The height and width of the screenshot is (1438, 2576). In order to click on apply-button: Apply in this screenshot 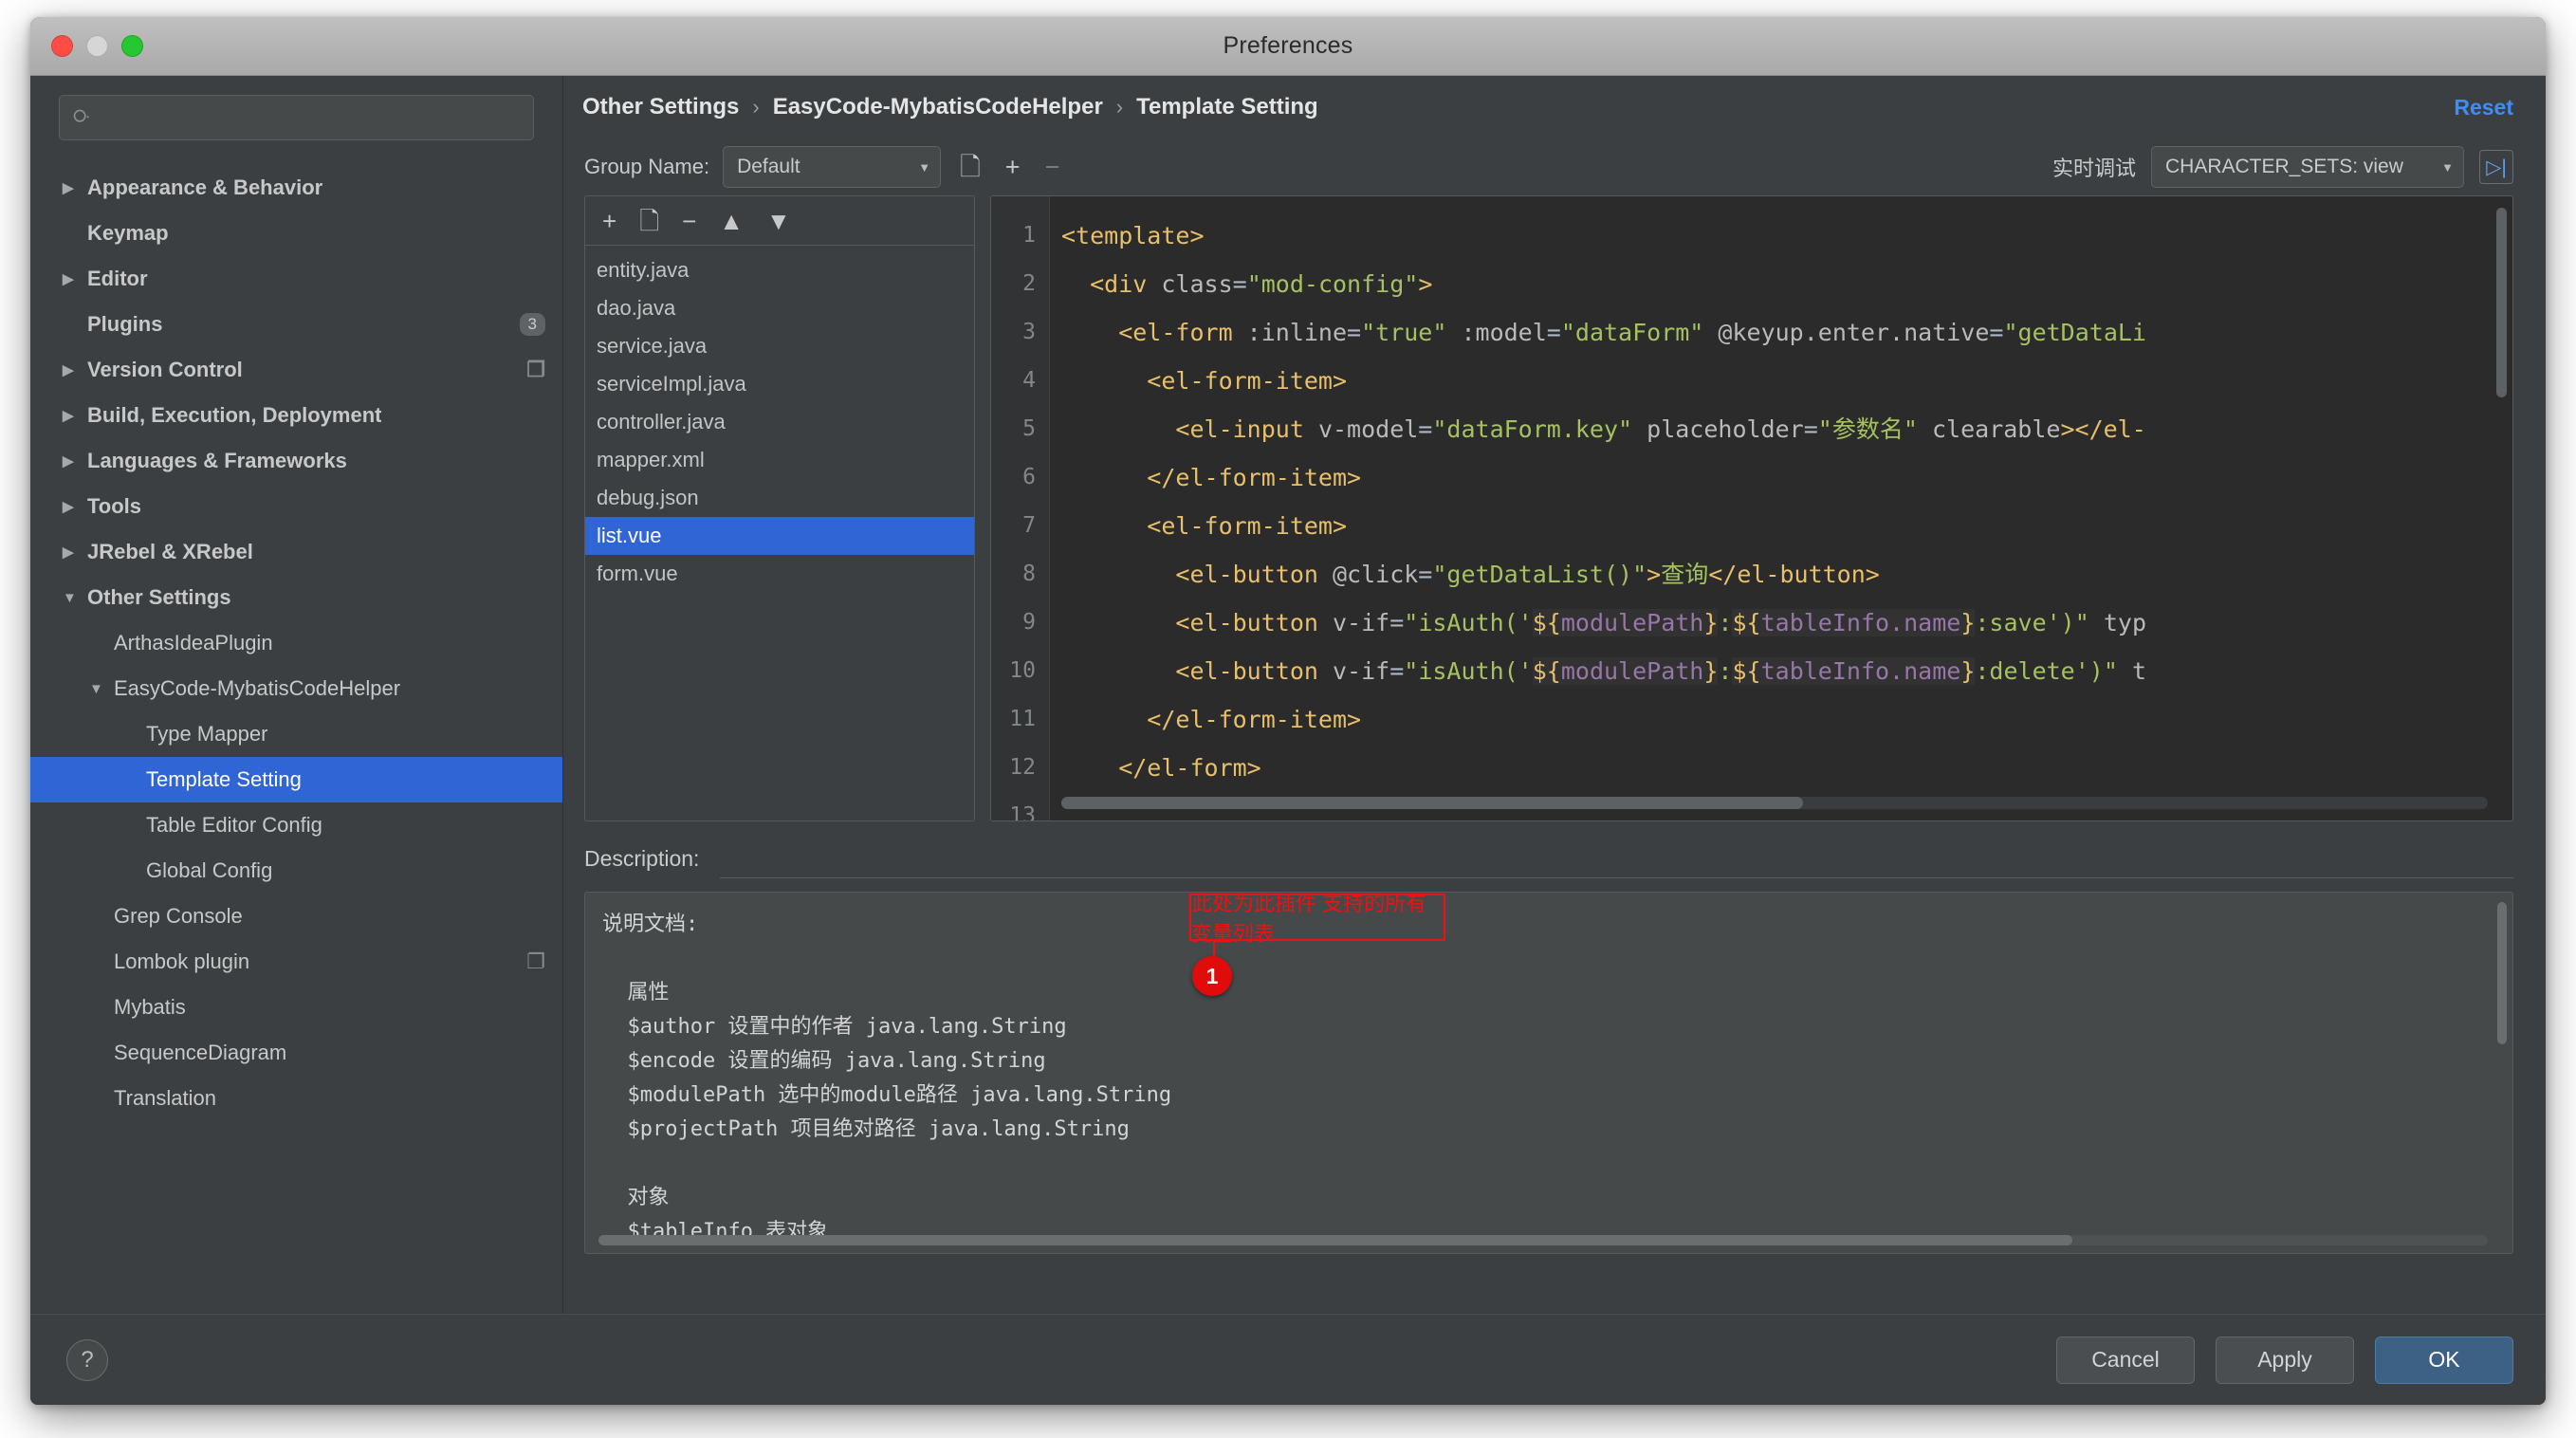, I will do `click(2285, 1360)`.